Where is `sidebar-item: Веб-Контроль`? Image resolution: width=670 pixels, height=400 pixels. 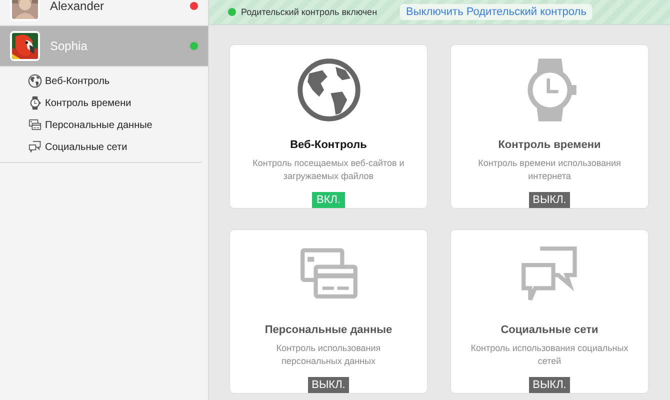 sidebar-item: Веб-Контроль is located at coordinates (115, 81).